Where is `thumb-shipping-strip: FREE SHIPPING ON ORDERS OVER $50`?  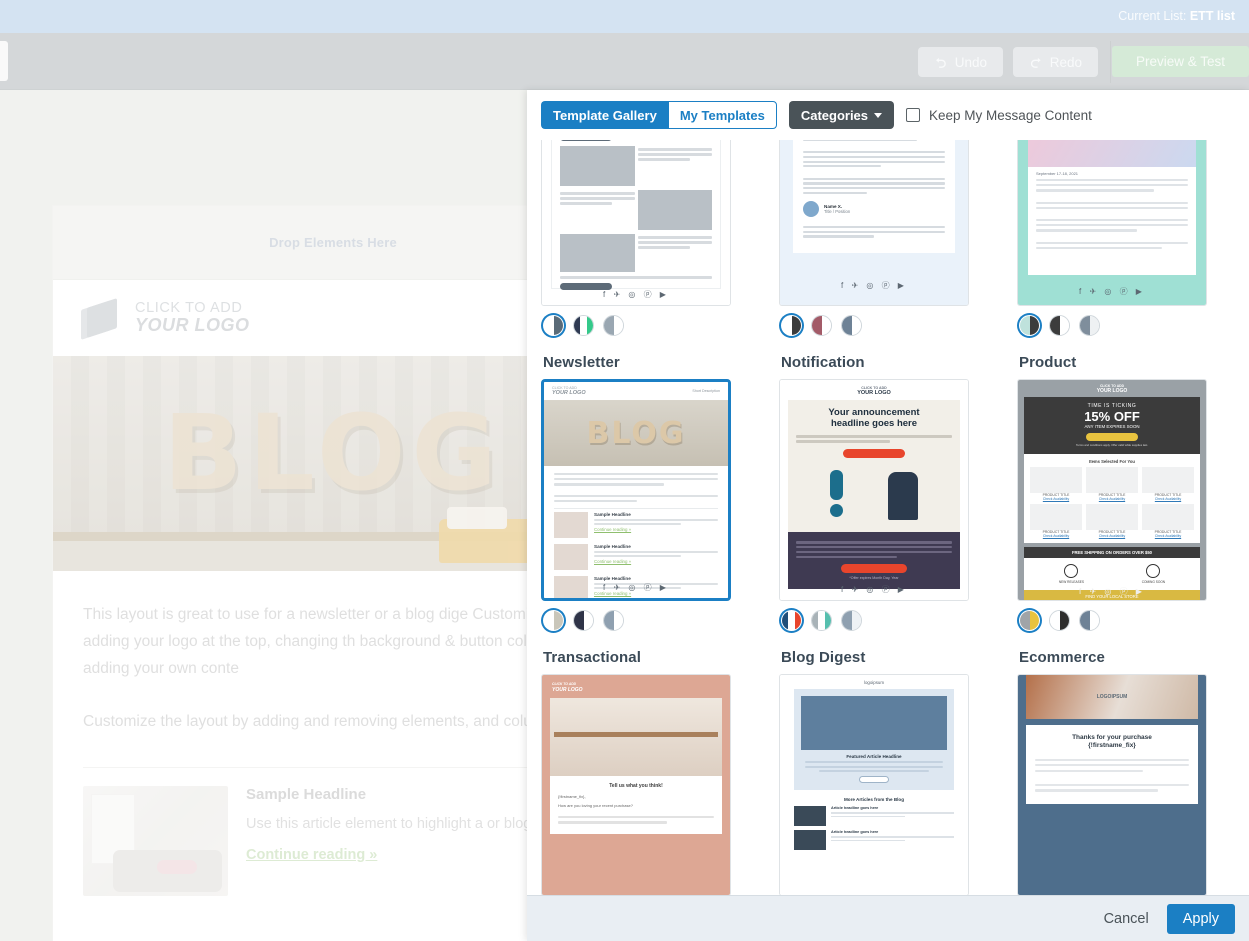
thumb-shipping-strip: FREE SHIPPING ON ORDERS OVER $50 is located at coordinates (1112, 553).